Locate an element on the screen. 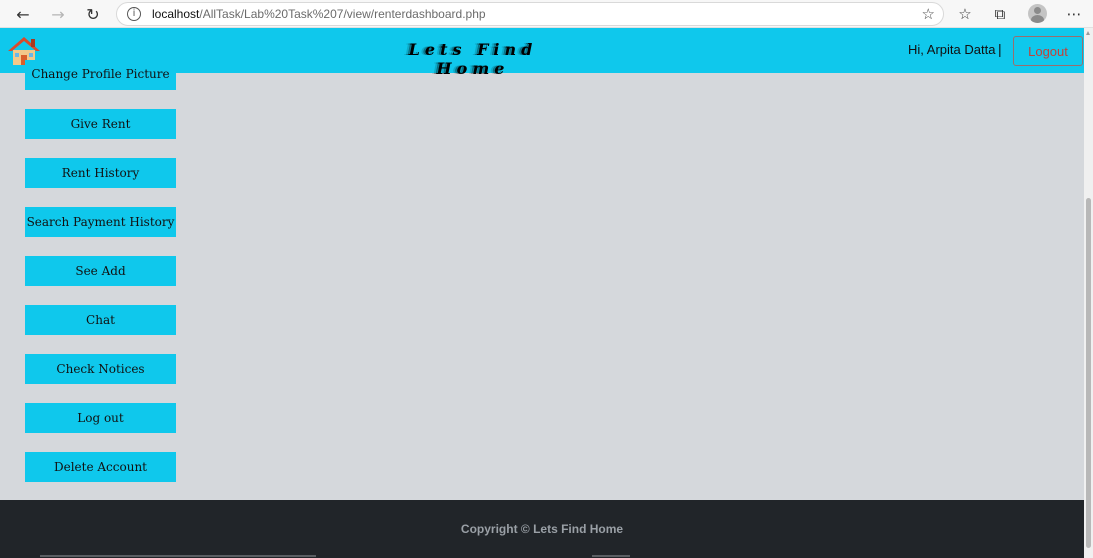 Image resolution: width=1093 pixels, height=558 pixels. info-icon: i is located at coordinates (134, 14).